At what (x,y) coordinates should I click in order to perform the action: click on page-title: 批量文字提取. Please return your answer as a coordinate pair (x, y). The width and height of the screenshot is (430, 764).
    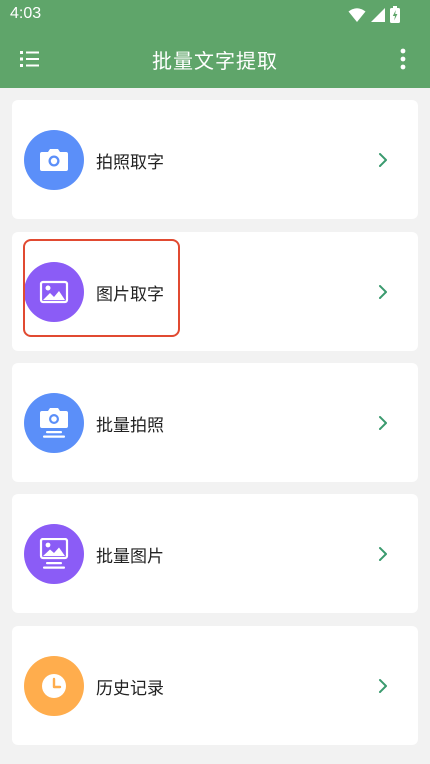
    Looking at the image, I should click on (215, 61).